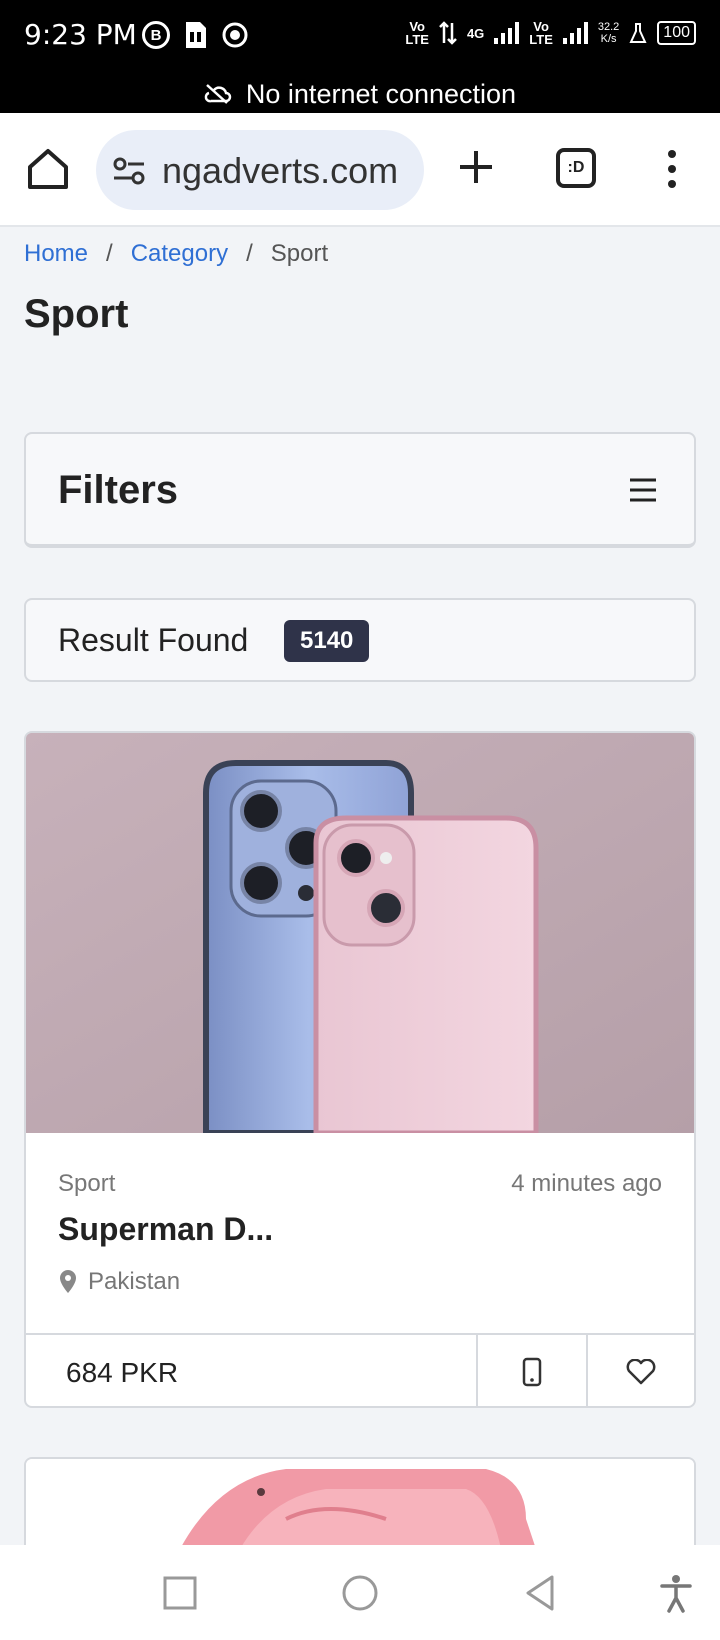 The height and width of the screenshot is (1640, 720). I want to click on breadcrumb-home: Home, so click(56, 254).